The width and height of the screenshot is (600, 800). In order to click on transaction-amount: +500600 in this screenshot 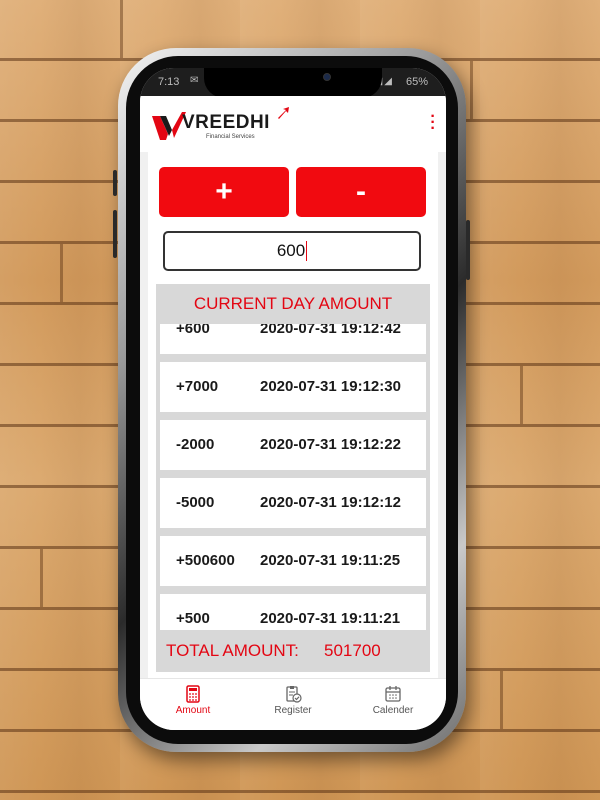, I will do `click(205, 560)`.